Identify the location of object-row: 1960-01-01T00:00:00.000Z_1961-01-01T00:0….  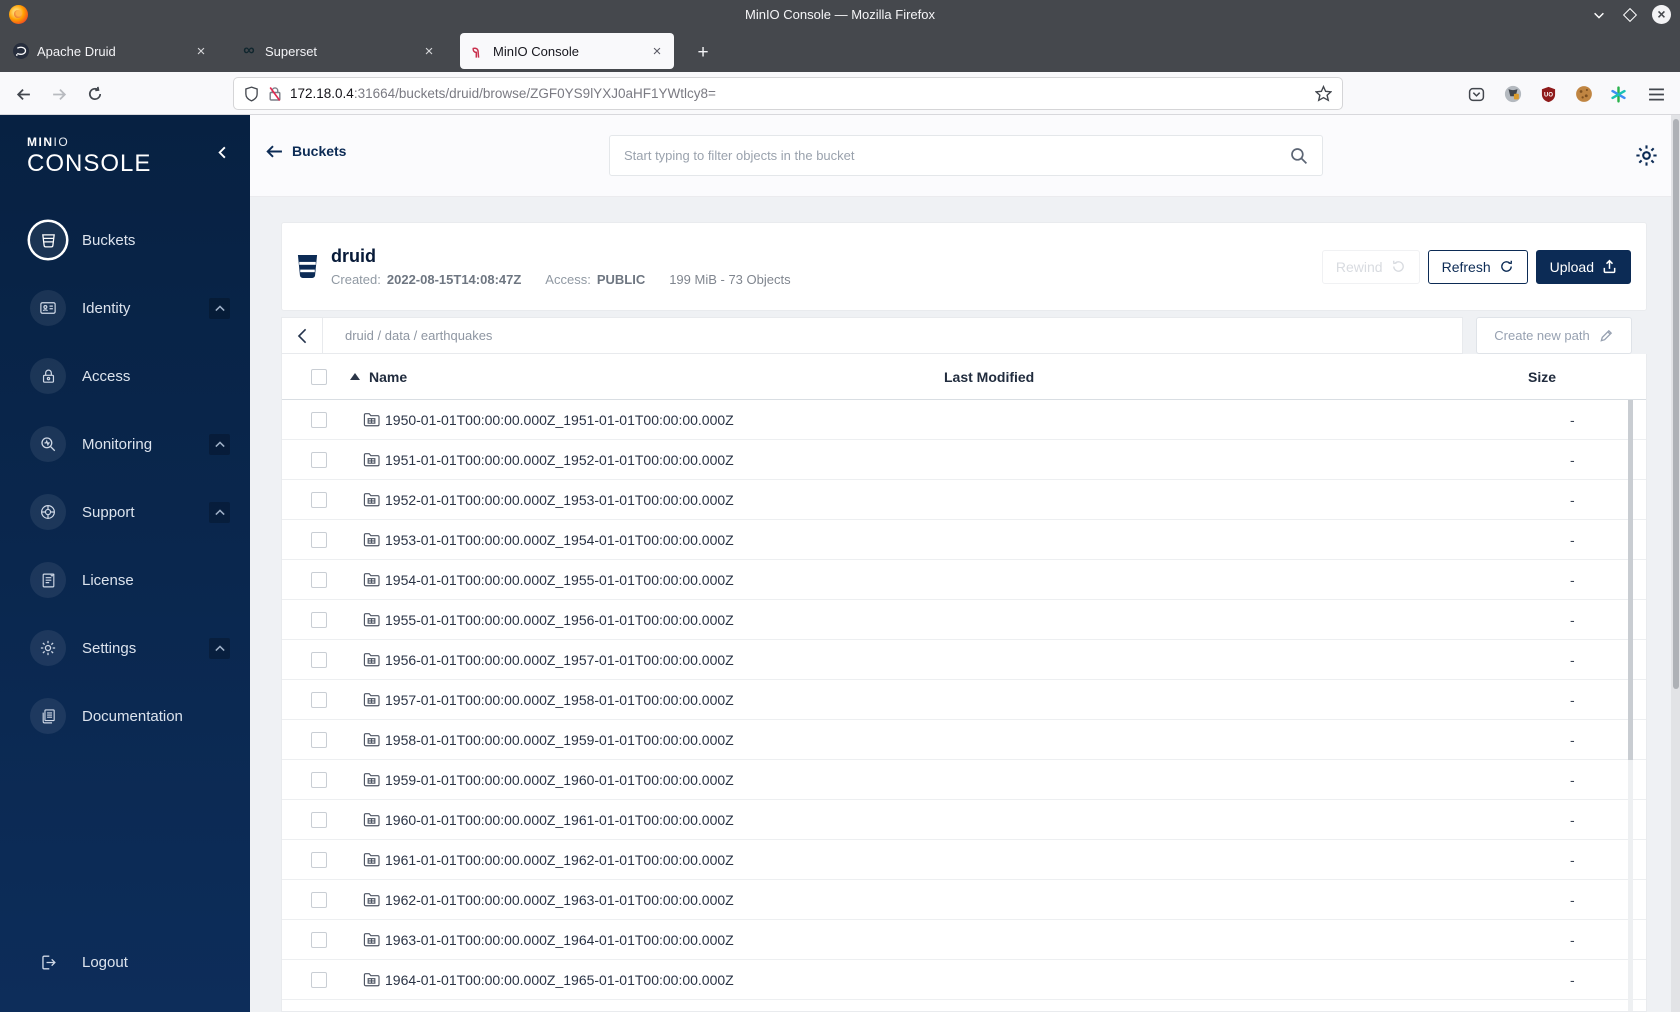
(964, 820).